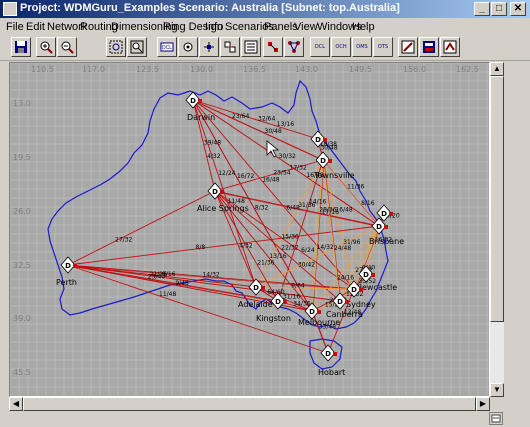 Image resolution: width=530 pixels, height=427 pixels. I want to click on menu-panels: Panels, so click(281, 27).